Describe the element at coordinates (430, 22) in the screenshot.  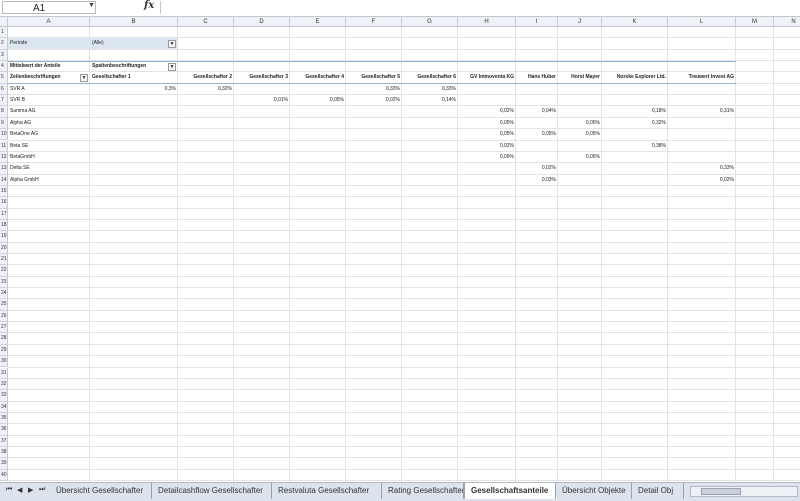
I see `column-header-g: G` at that location.